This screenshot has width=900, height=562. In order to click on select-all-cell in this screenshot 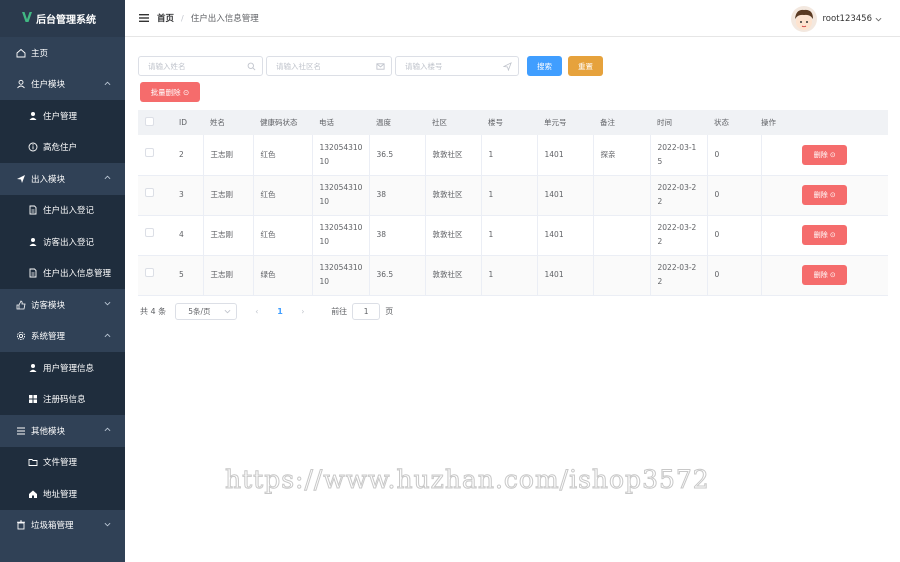, I will do `click(155, 122)`.